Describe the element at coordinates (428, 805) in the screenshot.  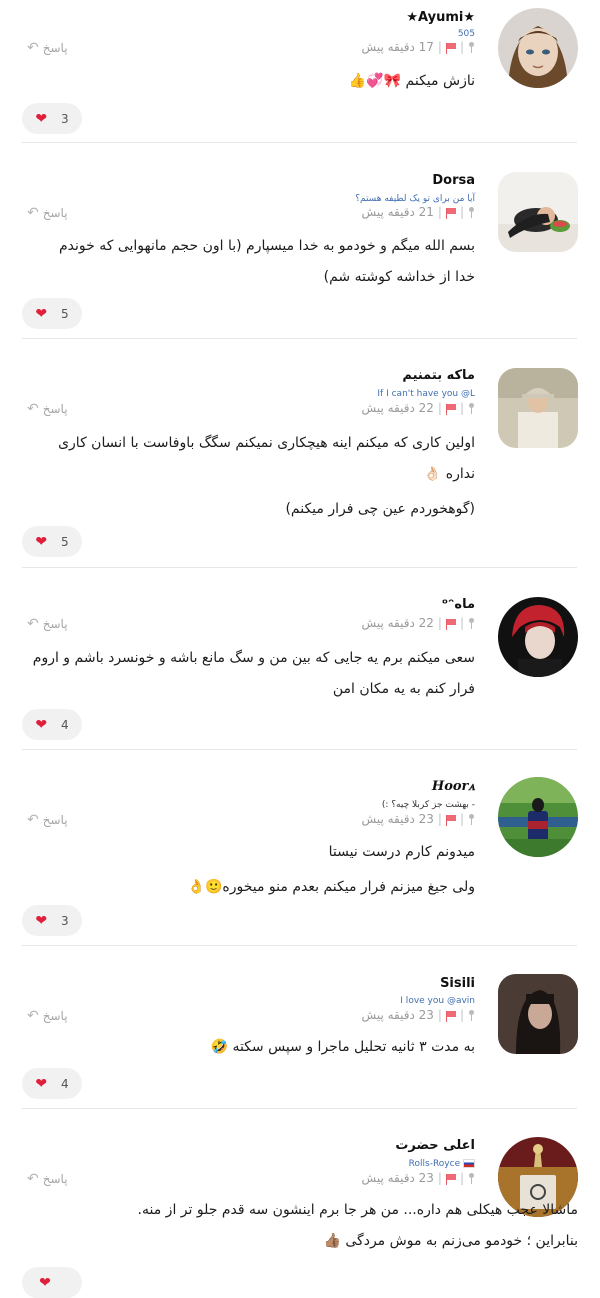
I see `user-bio: - بهشت جز کربلا چیه؟ :)` at that location.